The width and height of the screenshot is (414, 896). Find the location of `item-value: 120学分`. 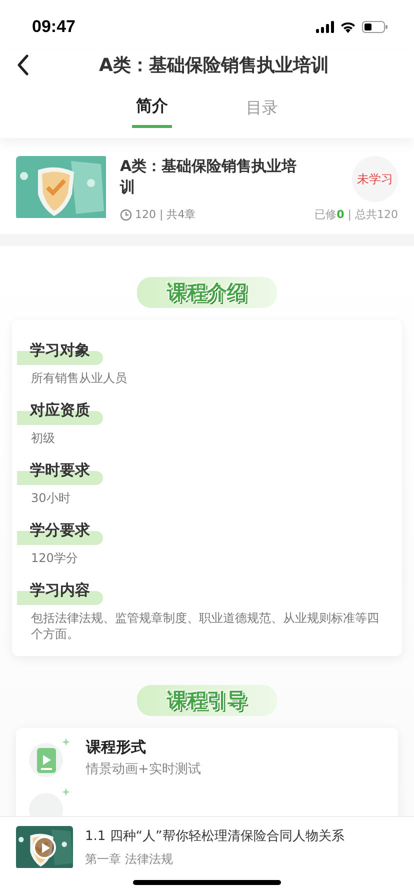

item-value: 120学分 is located at coordinates (54, 558).